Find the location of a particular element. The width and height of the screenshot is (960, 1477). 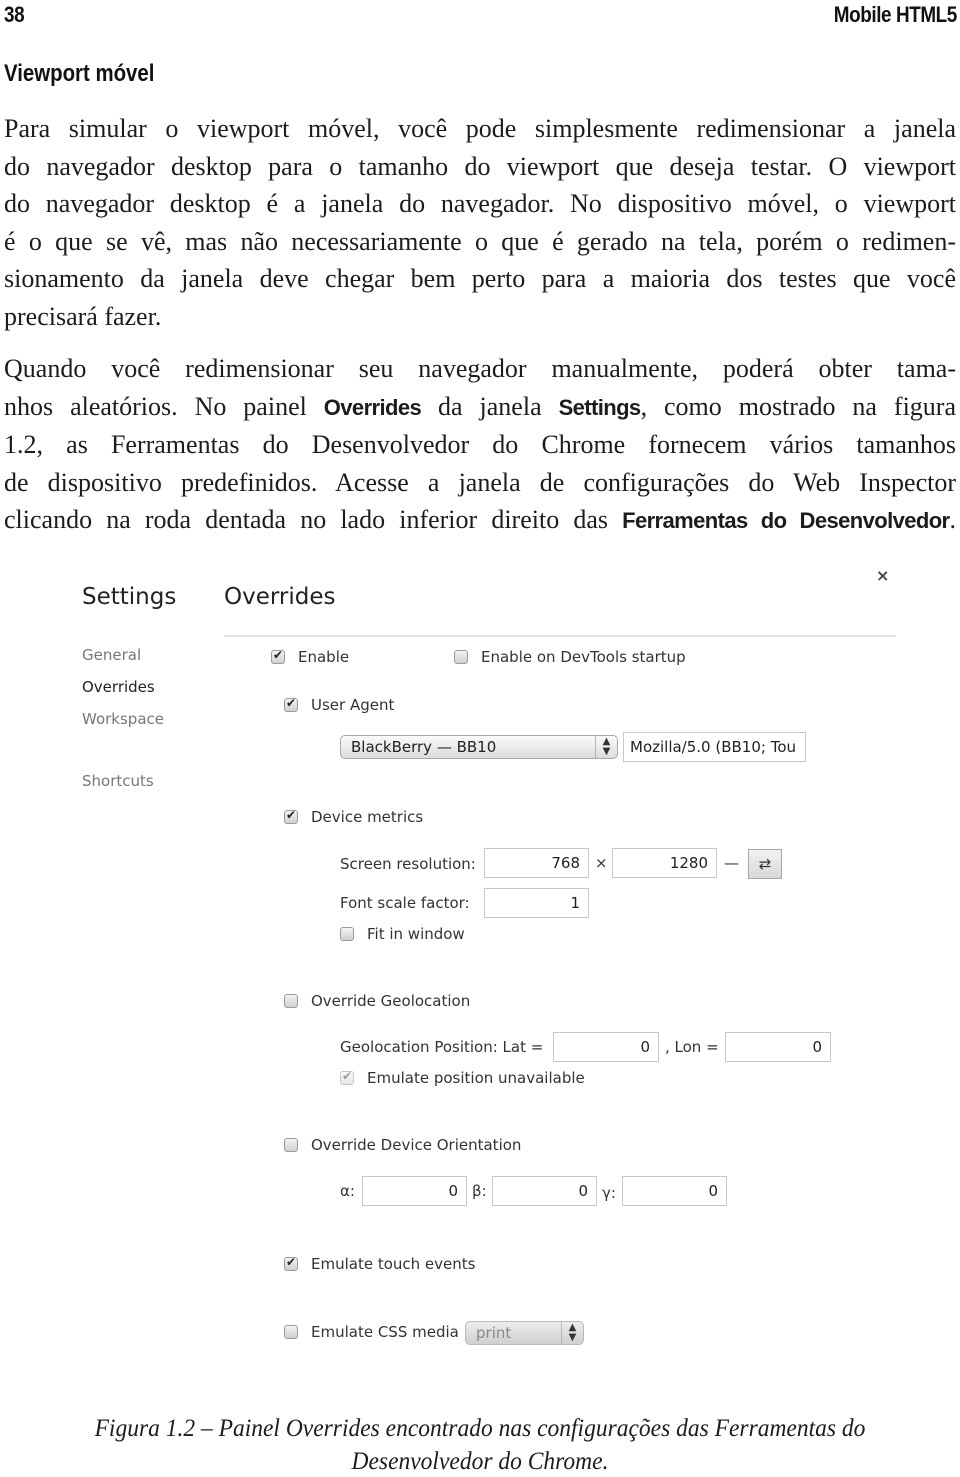

running-head: 38 Mobile HTML5 is located at coordinates (480, 17).